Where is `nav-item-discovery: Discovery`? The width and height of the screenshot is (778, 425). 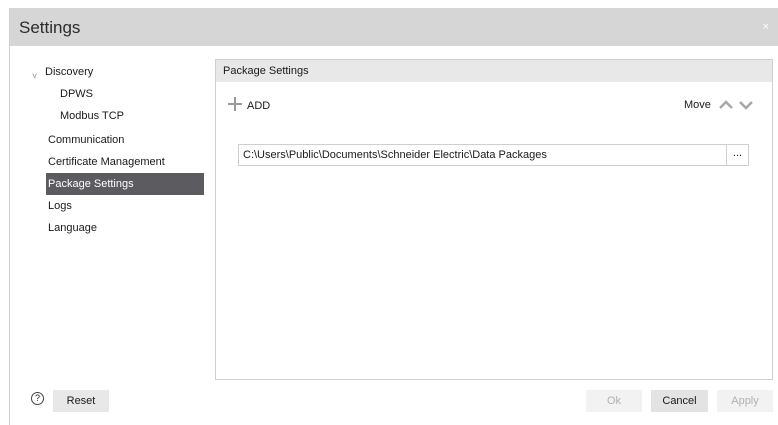 nav-item-discovery: Discovery is located at coordinates (69, 72).